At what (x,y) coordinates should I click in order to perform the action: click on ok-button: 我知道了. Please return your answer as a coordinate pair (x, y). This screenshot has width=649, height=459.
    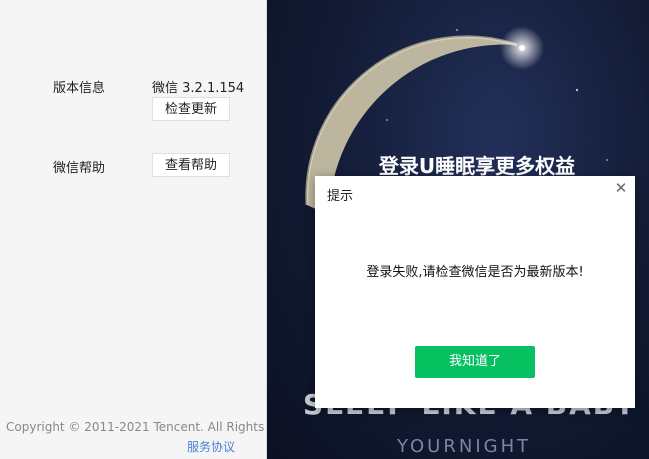
    Looking at the image, I should click on (475, 362).